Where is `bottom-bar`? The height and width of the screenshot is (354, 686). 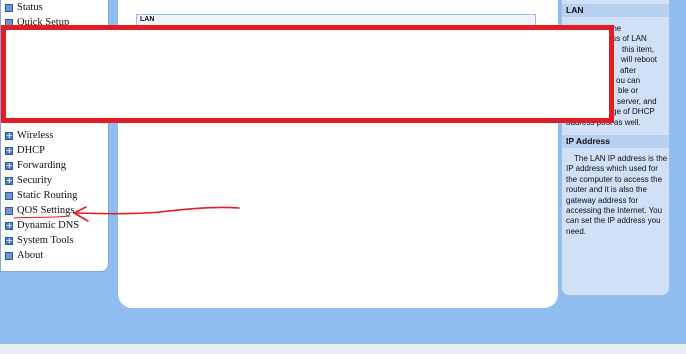
bottom-bar is located at coordinates (343, 348).